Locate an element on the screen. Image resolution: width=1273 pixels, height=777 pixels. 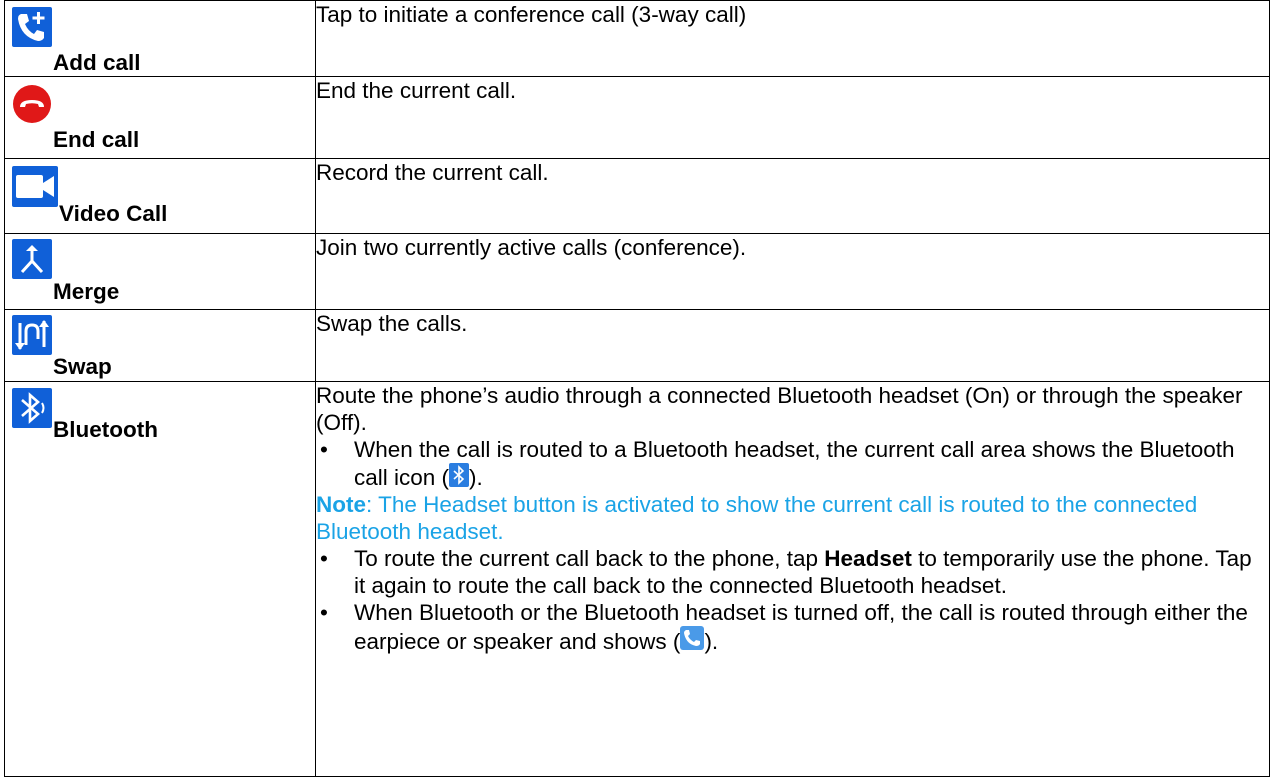
add-call-icon is located at coordinates (32, 27).